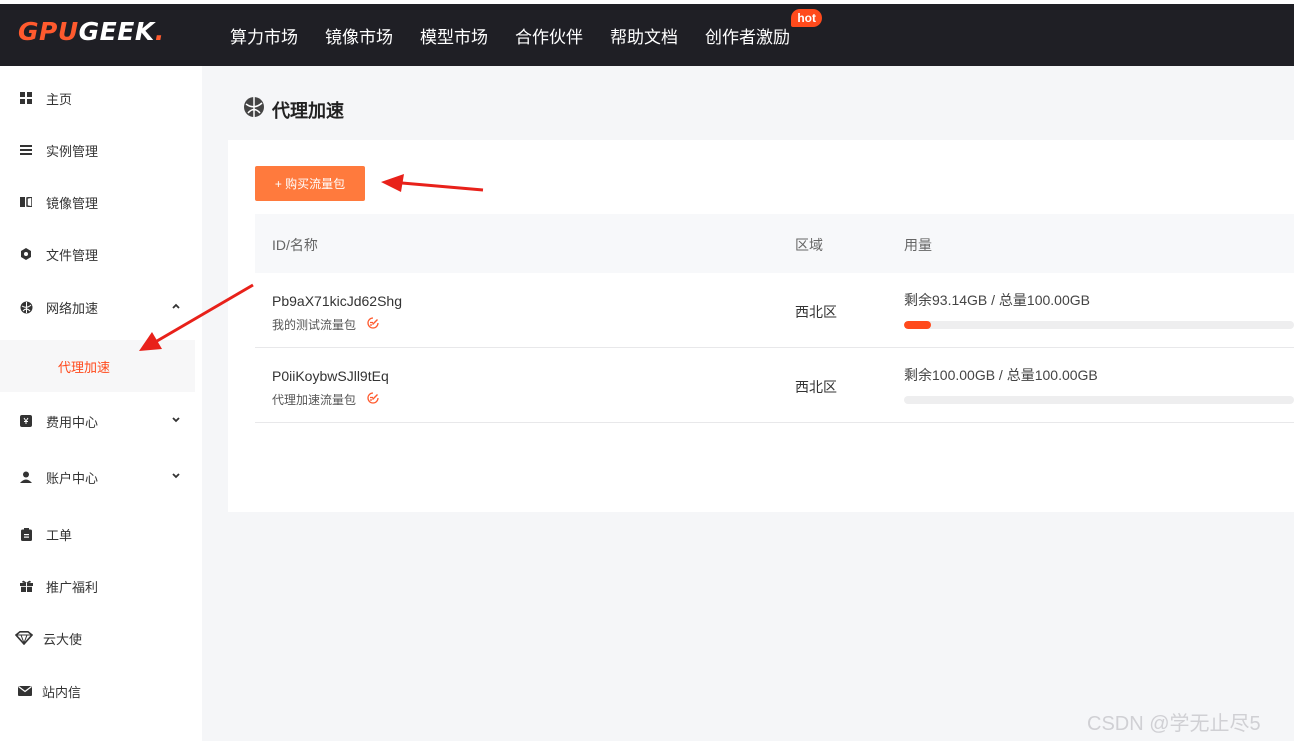 Image resolution: width=1294 pixels, height=741 pixels. Describe the element at coordinates (1001, 375) in the screenshot. I see `package-usage: 剩余100.00GB / 总量100.00GB` at that location.